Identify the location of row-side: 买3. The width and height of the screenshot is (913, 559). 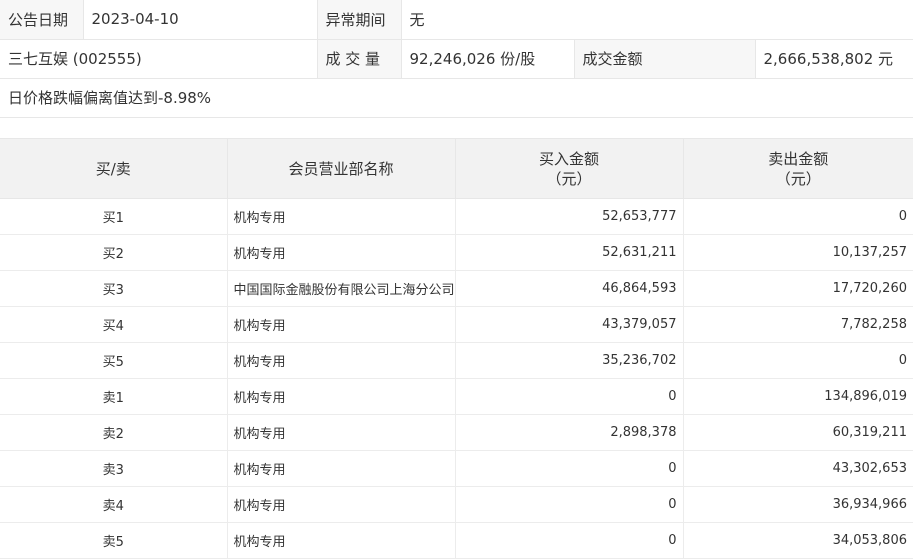
(113, 289).